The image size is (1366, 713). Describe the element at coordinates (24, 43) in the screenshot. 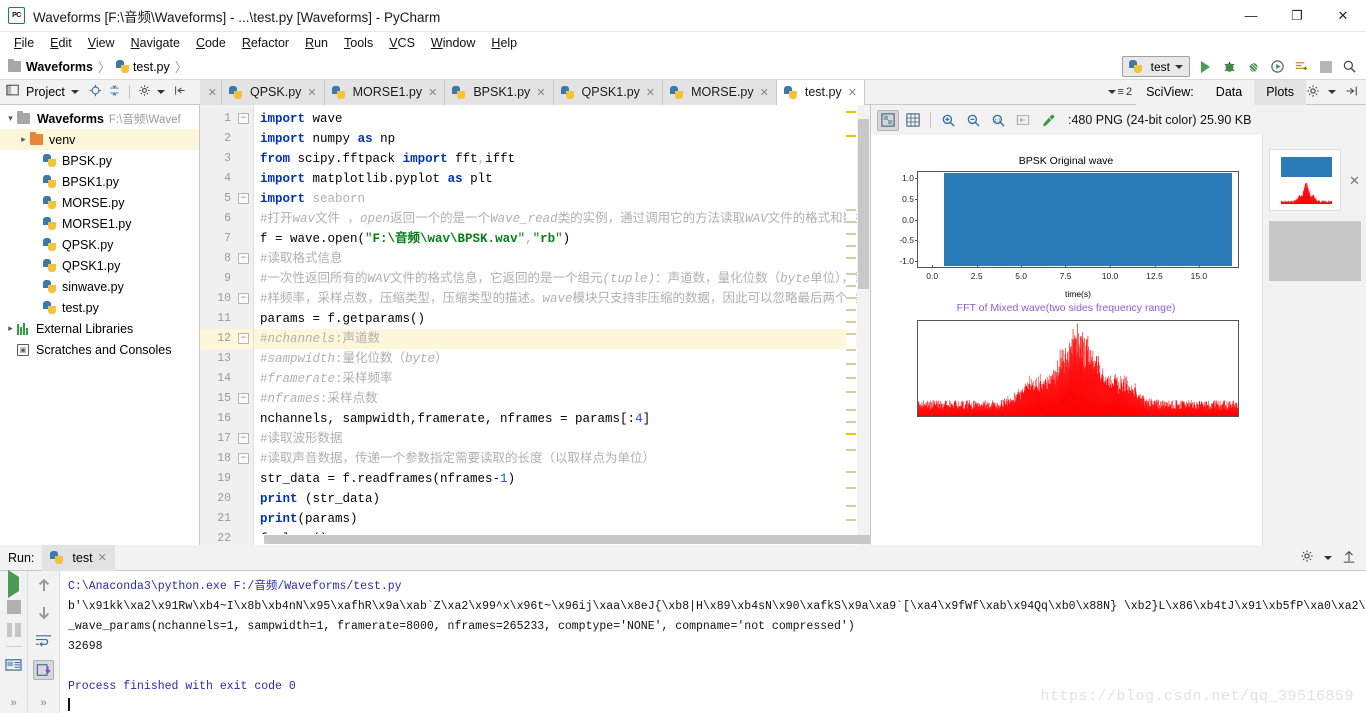

I see `menu-item-file: File` at that location.